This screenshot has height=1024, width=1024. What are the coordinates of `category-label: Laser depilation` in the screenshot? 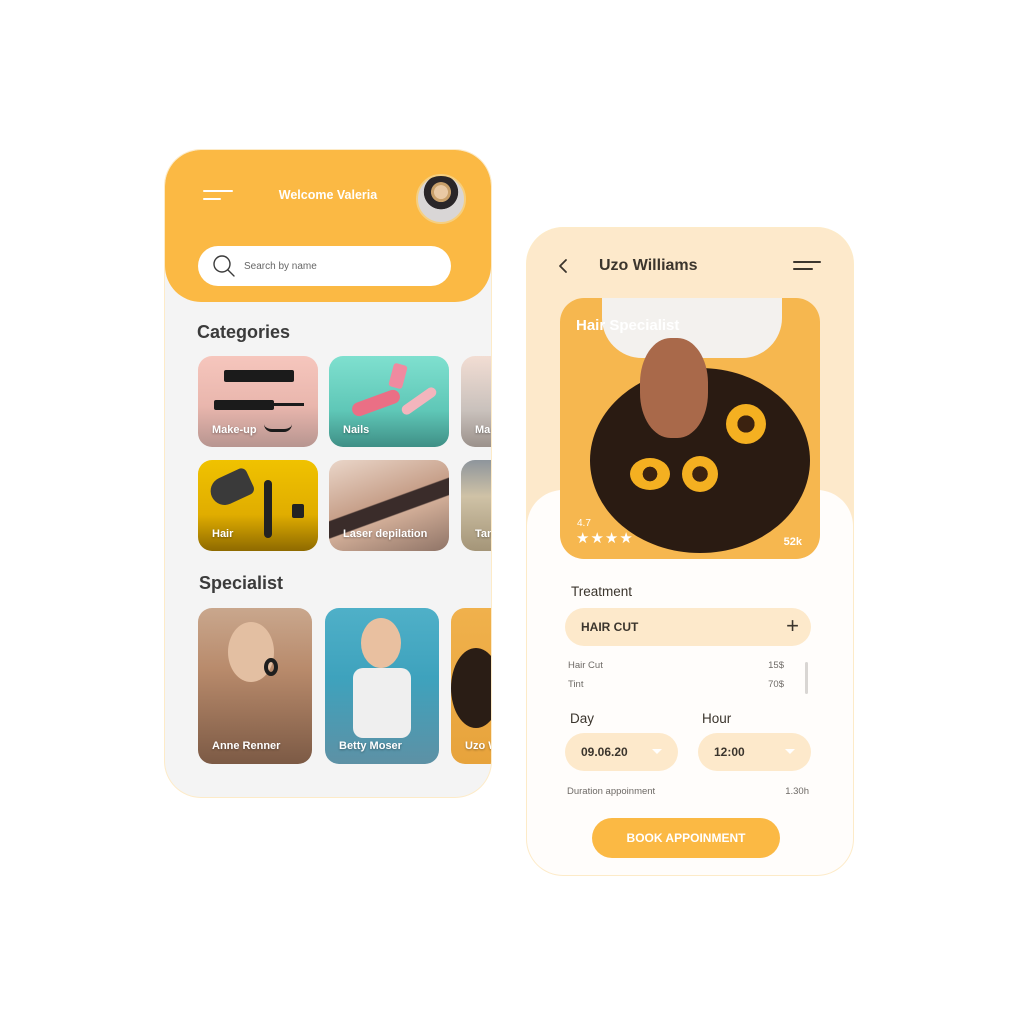 It's located at (385, 534).